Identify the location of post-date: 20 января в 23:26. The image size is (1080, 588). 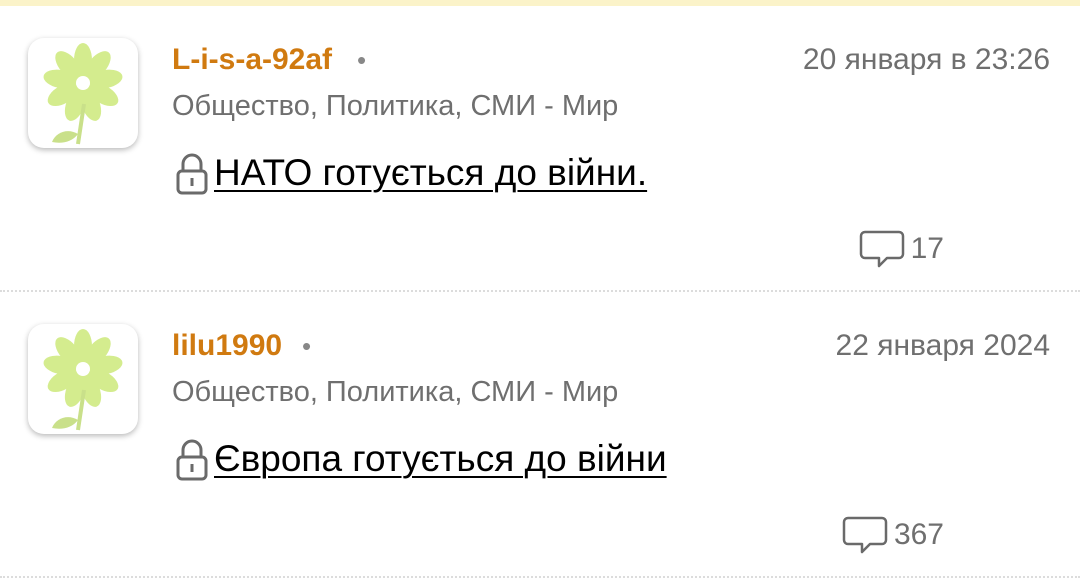
(926, 59).